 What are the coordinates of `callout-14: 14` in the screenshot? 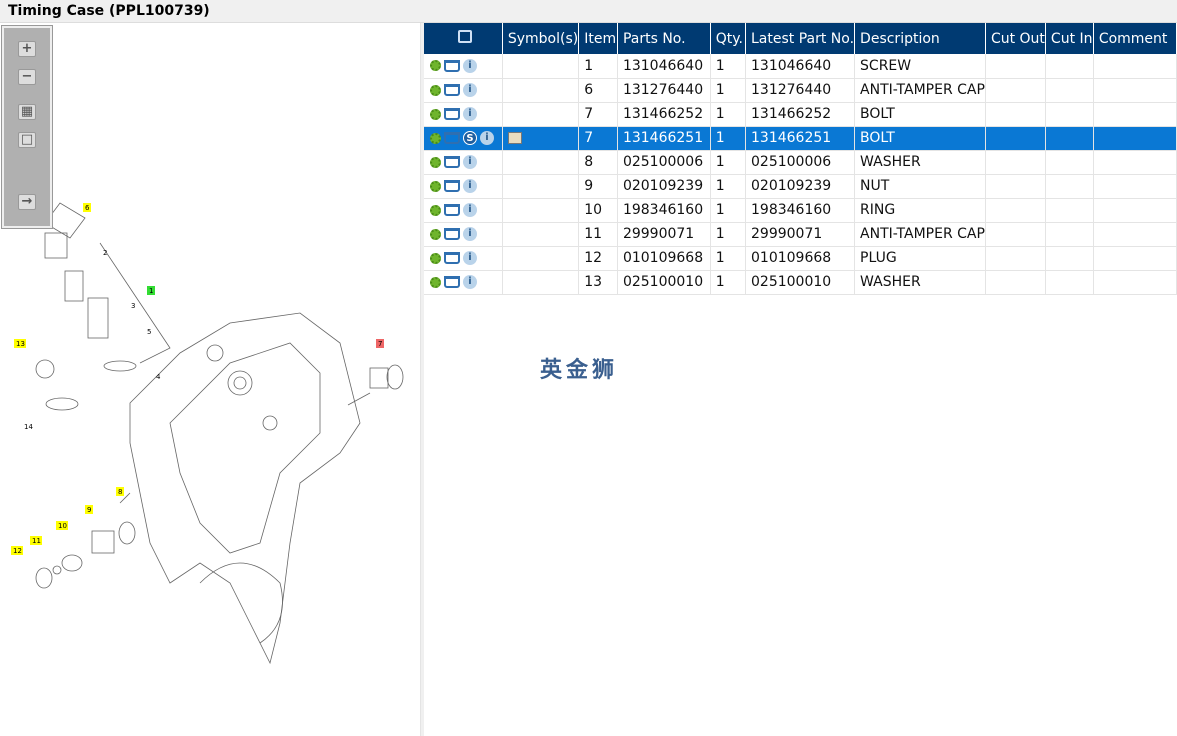 It's located at (28, 427).